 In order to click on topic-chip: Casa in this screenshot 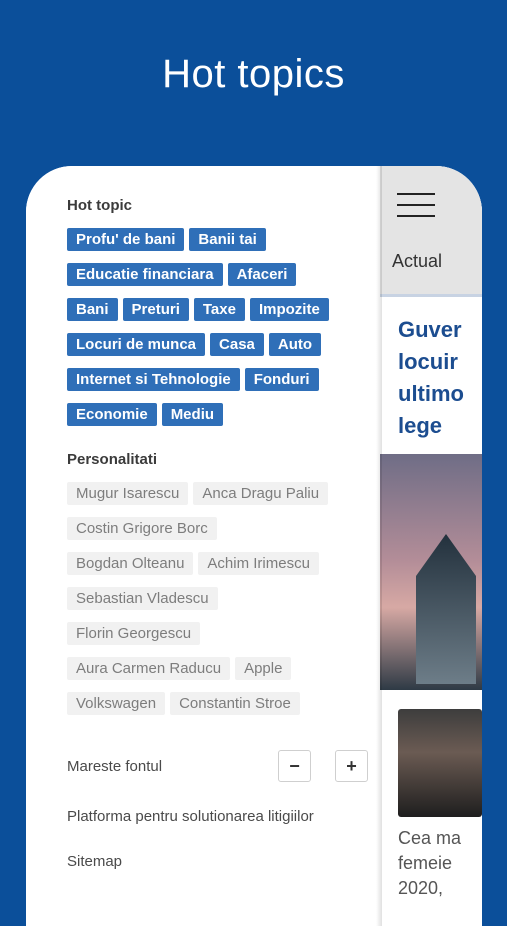, I will do `click(237, 344)`.